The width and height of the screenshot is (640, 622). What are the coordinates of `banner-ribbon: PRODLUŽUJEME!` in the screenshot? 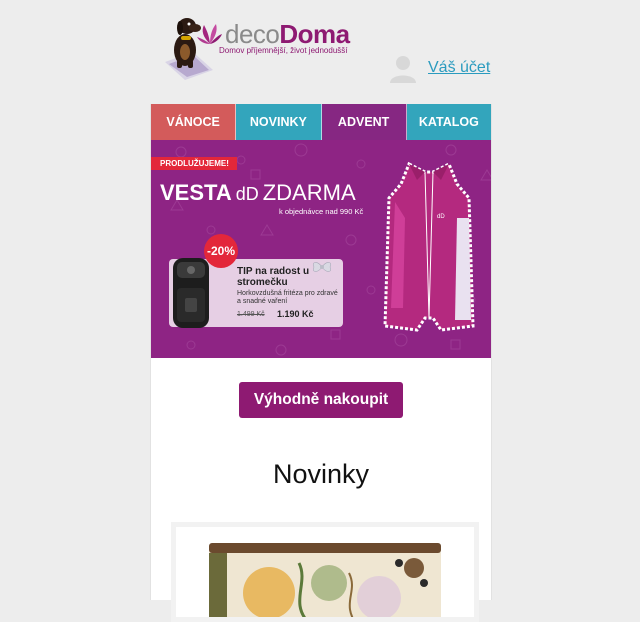 It's located at (194, 163).